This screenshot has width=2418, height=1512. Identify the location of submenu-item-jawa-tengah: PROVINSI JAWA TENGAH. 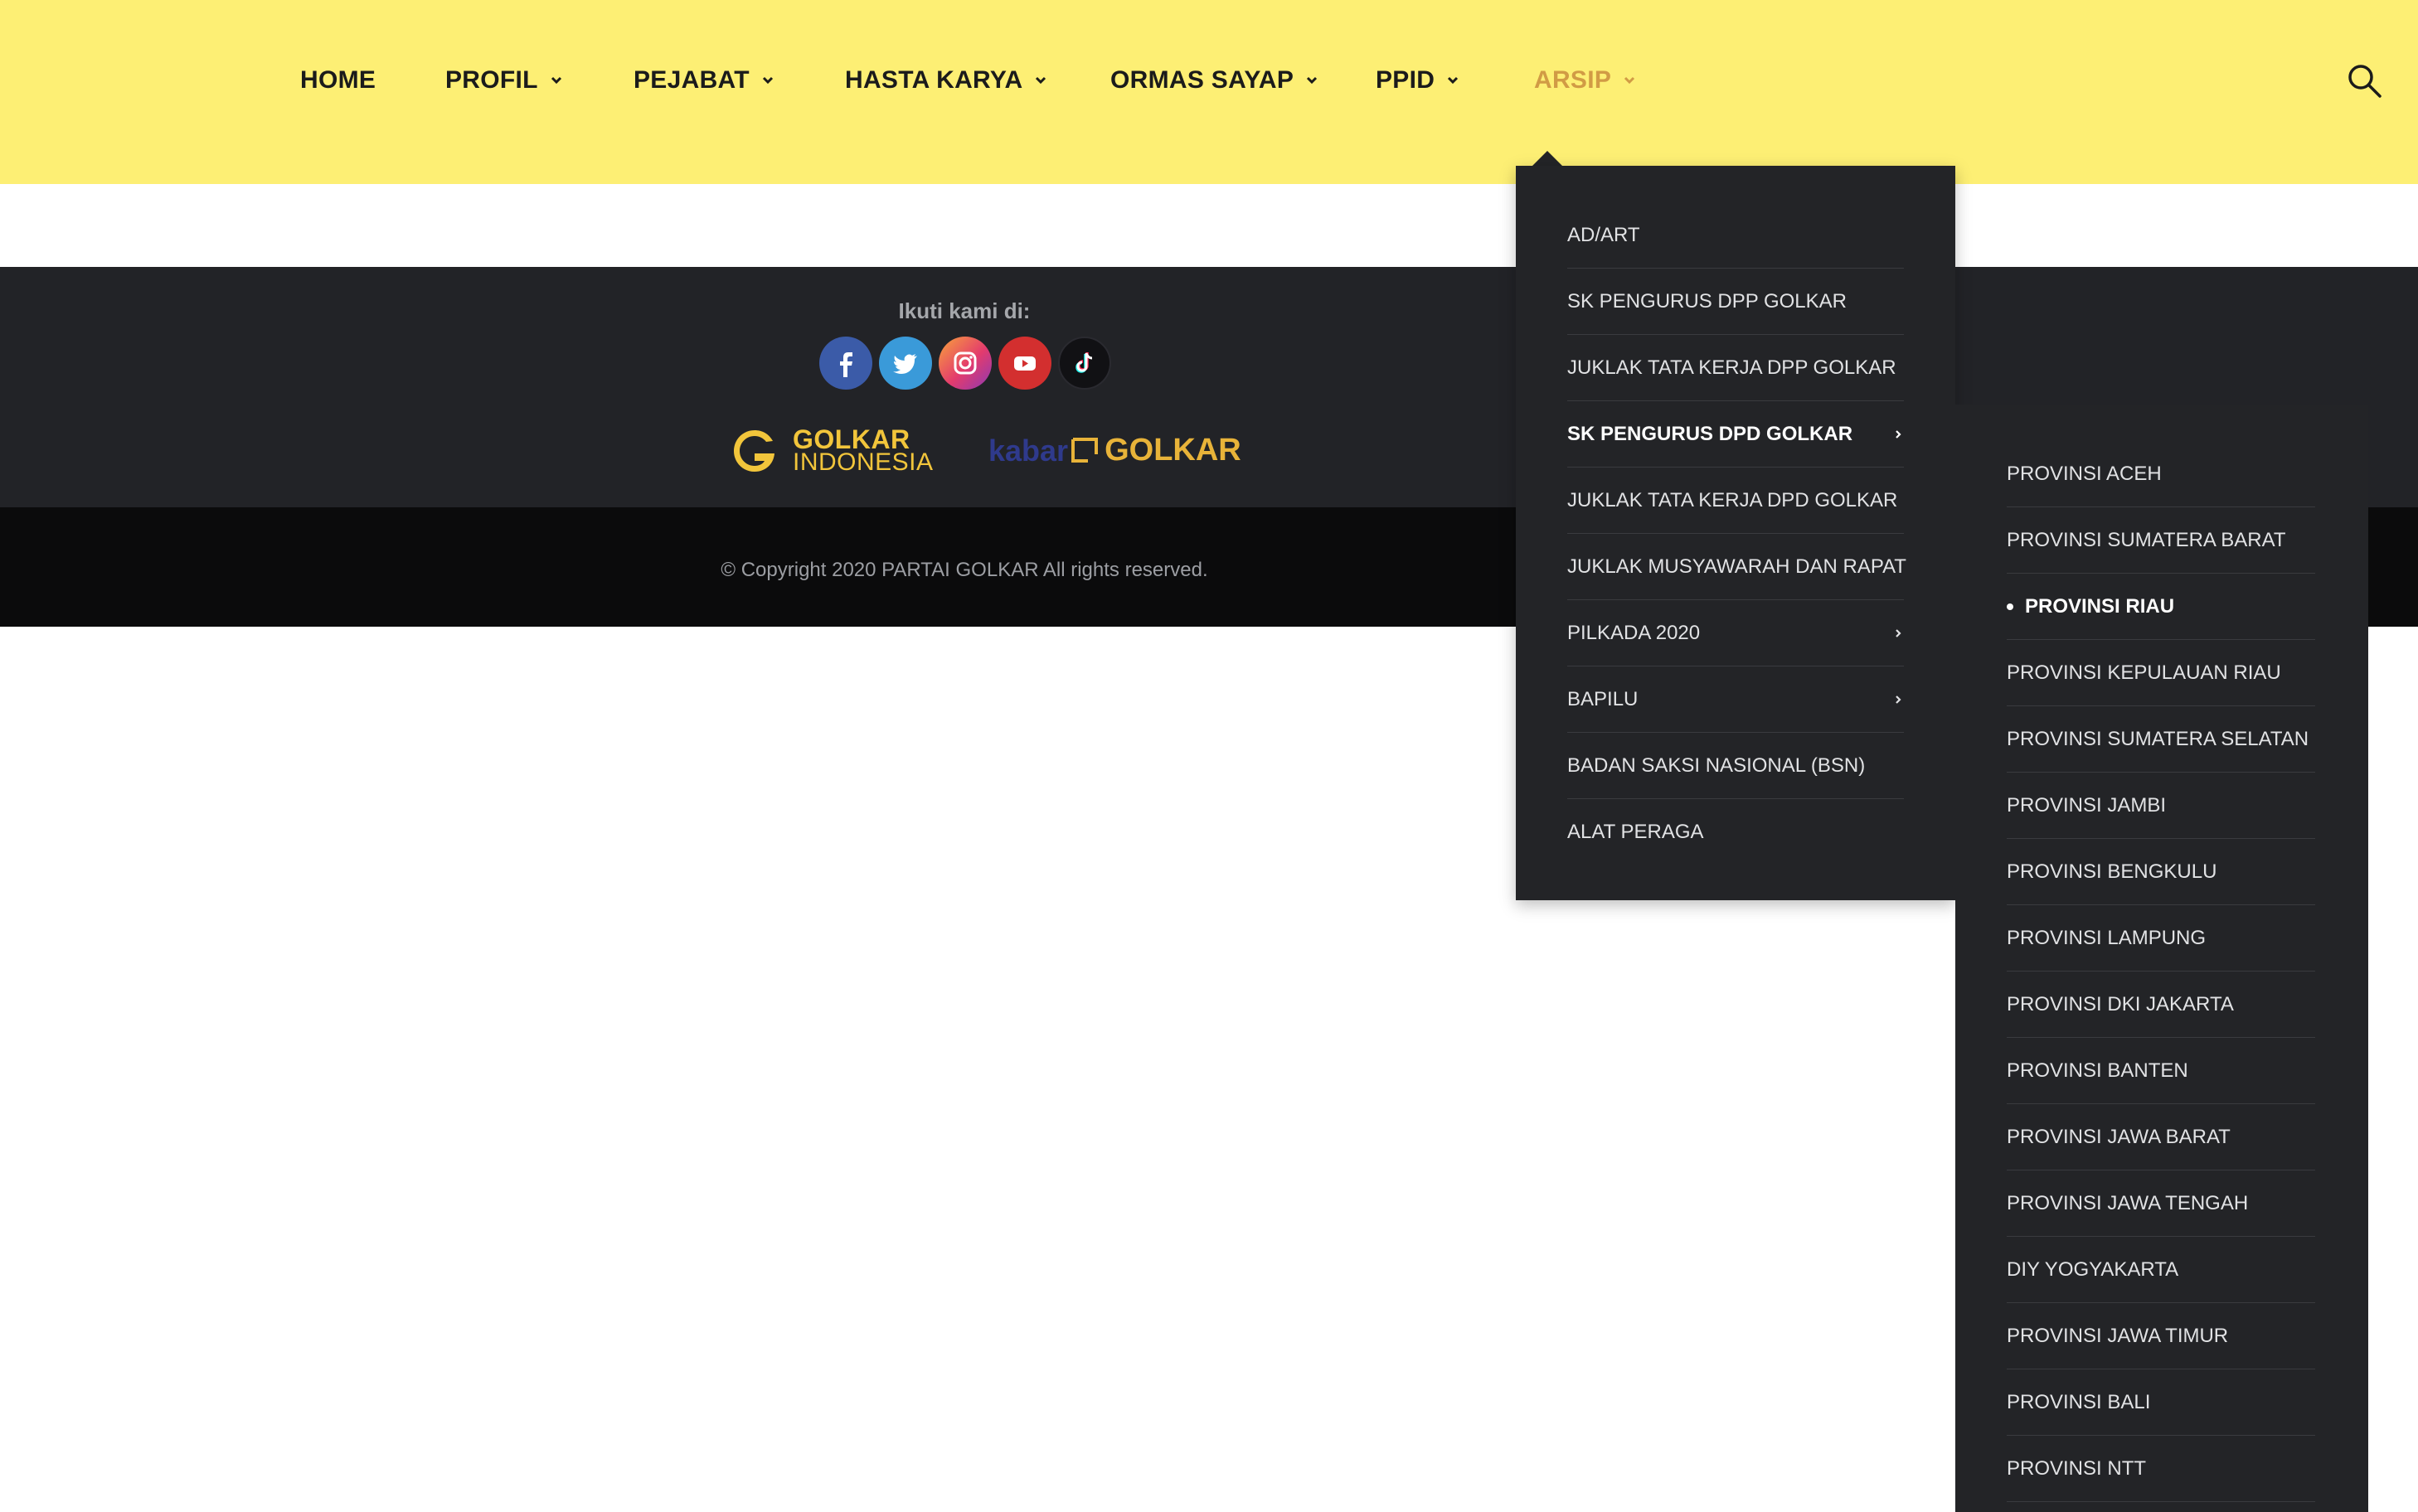
(2161, 1203).